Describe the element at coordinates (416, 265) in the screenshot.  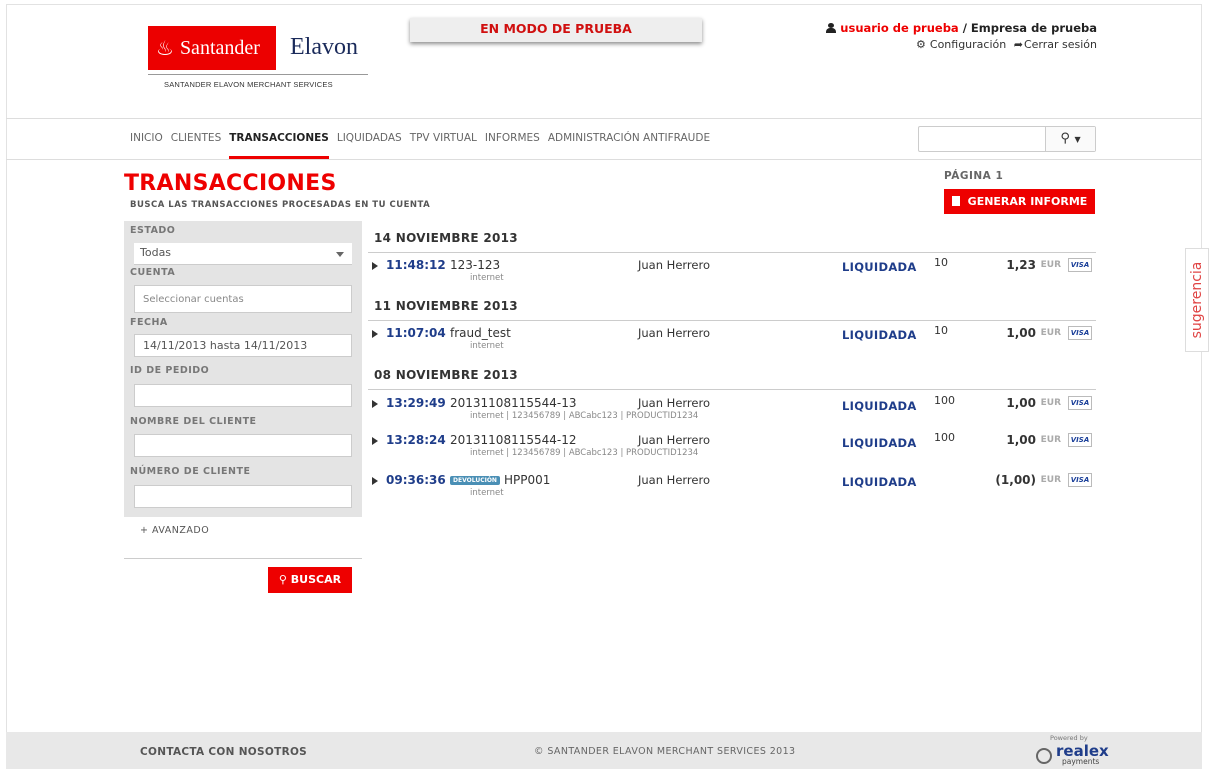
I see `transaction-time: 11:48:12` at that location.